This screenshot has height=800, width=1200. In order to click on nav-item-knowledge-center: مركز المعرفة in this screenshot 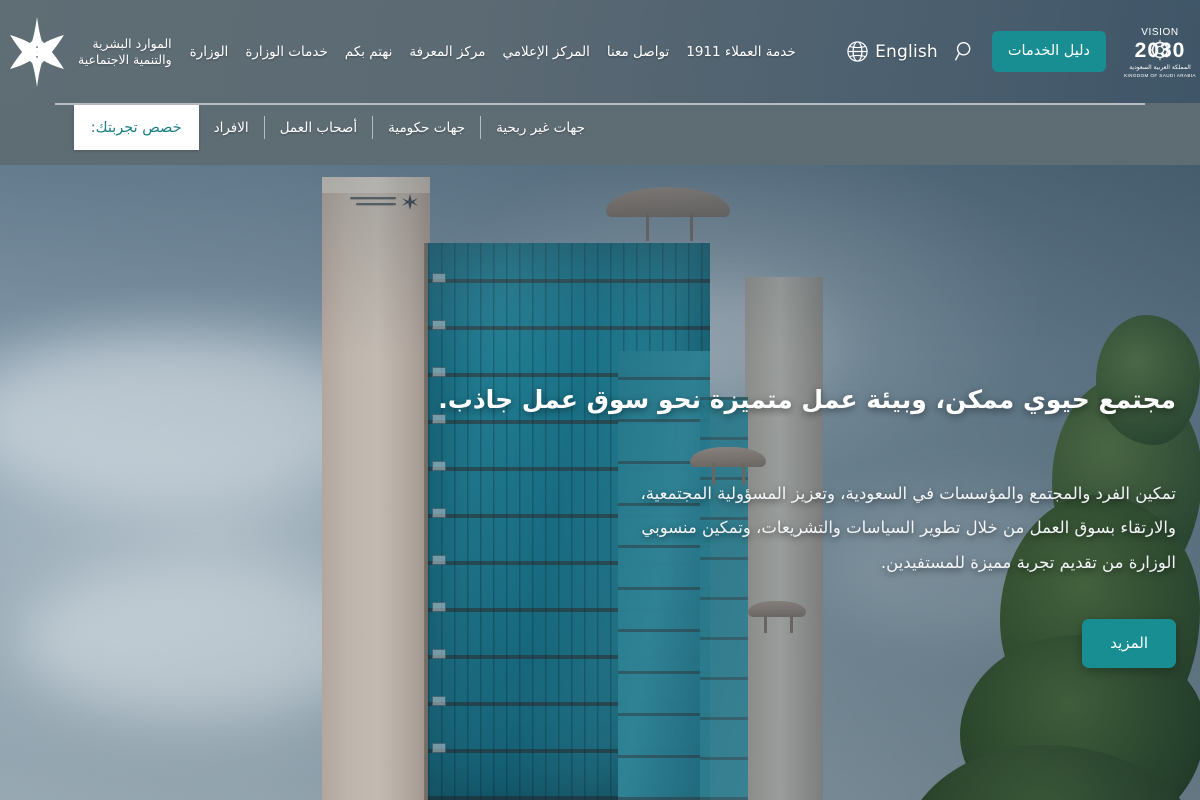, I will do `click(447, 52)`.